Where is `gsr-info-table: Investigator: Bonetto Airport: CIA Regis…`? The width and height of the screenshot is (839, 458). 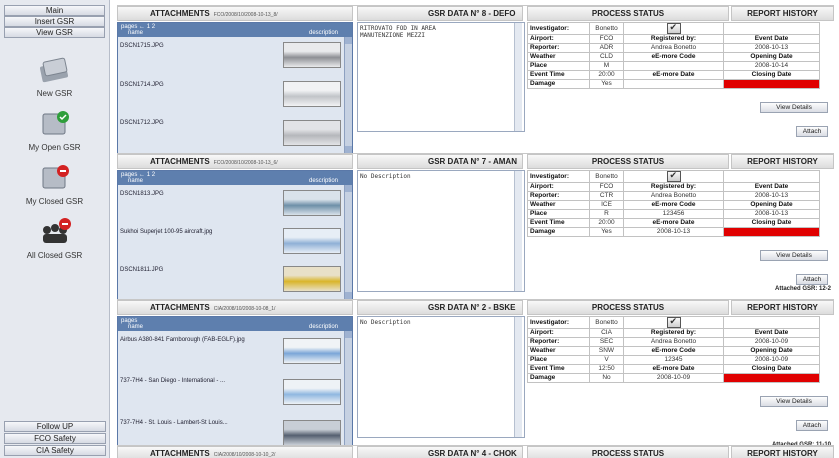 gsr-info-table: Investigator: Bonetto Airport: CIA Regis… is located at coordinates (673, 349).